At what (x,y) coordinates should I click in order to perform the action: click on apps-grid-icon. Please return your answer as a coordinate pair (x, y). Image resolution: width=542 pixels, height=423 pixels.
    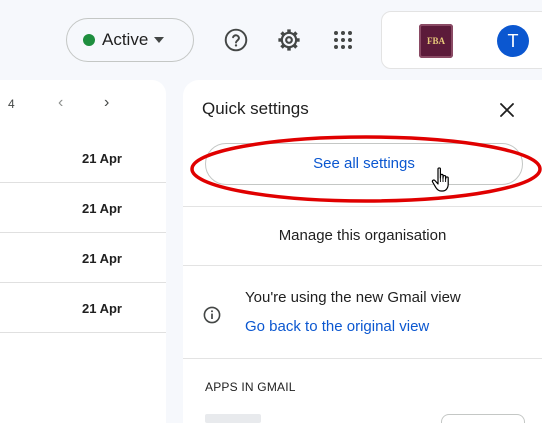
    Looking at the image, I should click on (343, 40).